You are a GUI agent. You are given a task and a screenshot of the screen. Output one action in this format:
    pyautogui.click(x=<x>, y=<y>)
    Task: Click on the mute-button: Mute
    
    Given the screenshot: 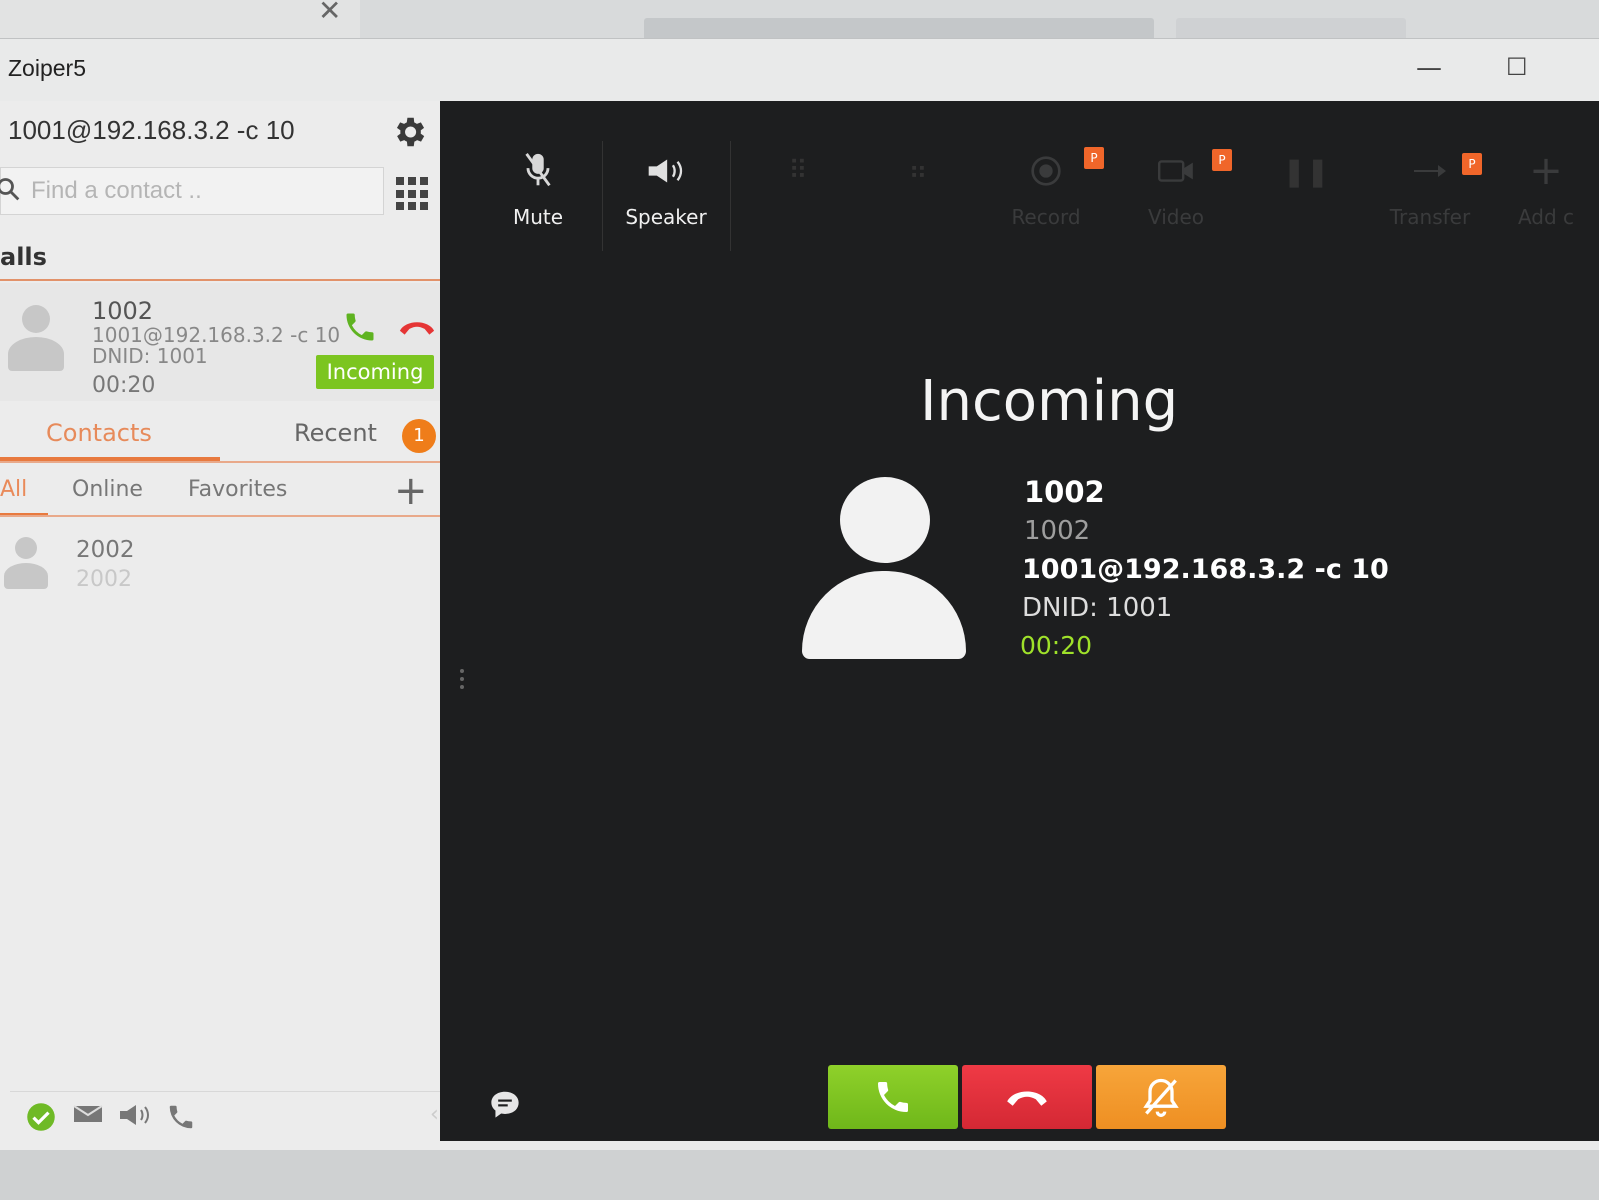 What is the action you would take?
    pyautogui.click(x=538, y=190)
    